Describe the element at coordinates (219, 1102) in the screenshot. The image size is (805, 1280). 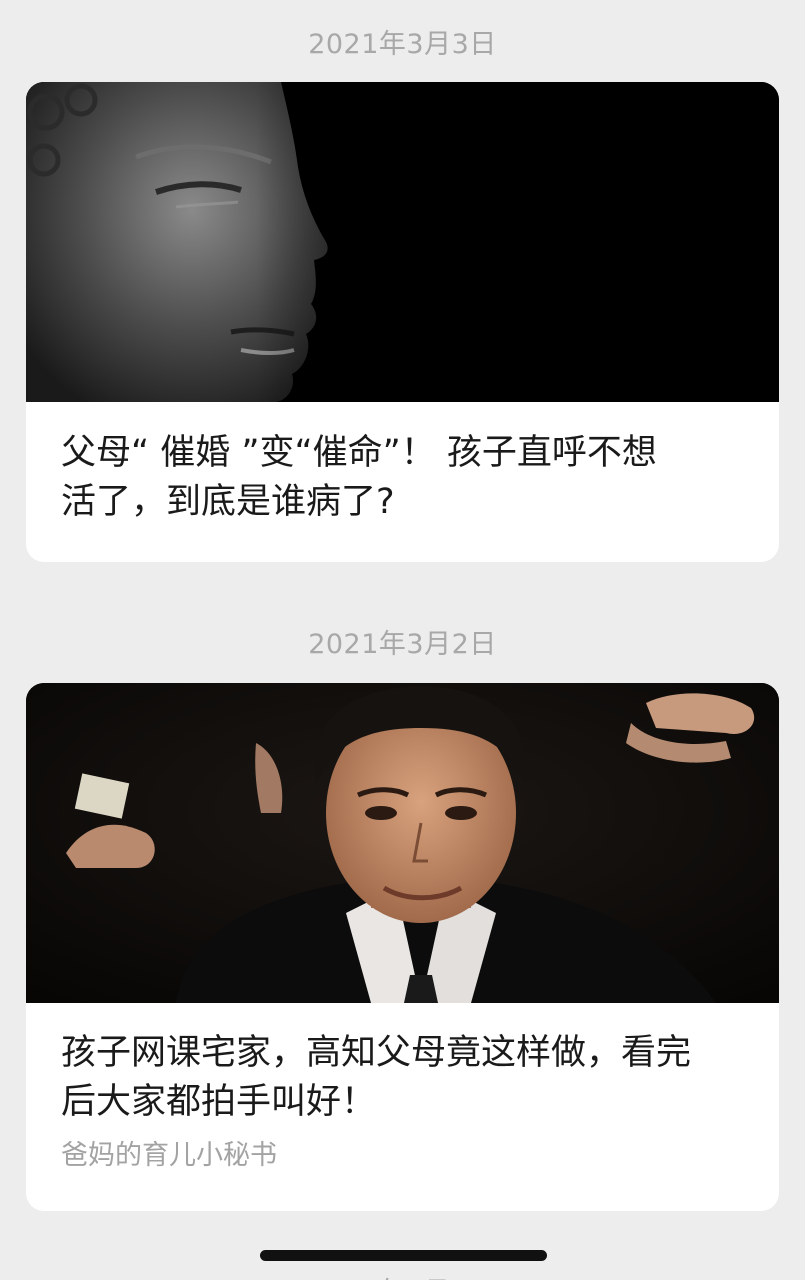
I see `article-title-line: 后大家都拍手叫好！` at that location.